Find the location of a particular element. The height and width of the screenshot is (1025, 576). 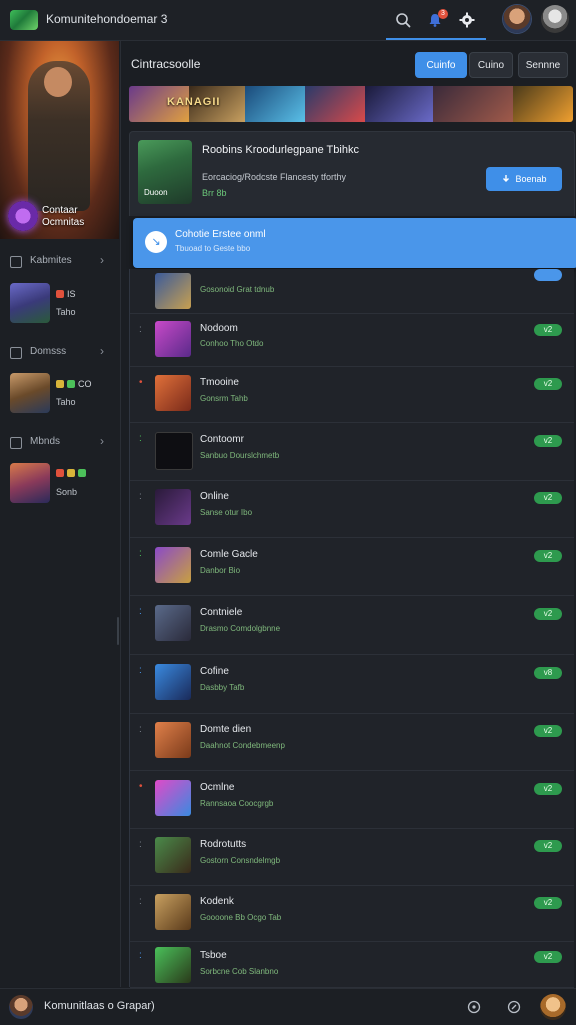

list-item-subtitle: Dasbby Tafb is located at coordinates (222, 687).